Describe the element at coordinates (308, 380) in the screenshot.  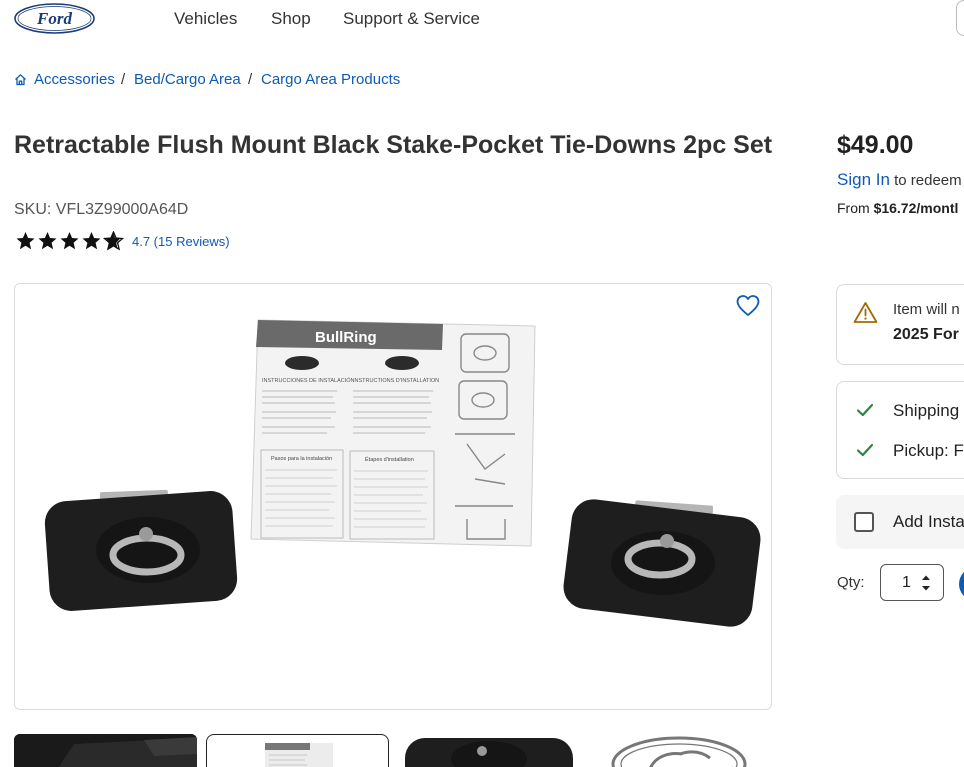
I see `sheet-left-heading: INSTRUCCIONES DE INSTALACIÓN` at that location.